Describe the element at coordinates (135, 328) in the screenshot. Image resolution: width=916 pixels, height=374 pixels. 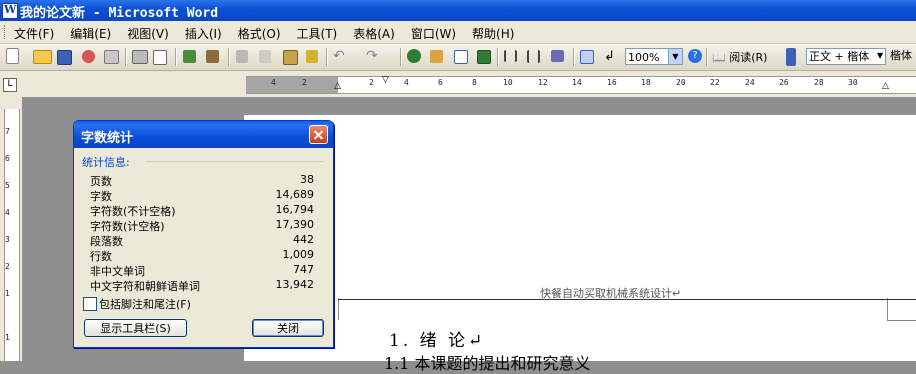
I see `show-toolbar-button: 显示工具栏(S)` at that location.